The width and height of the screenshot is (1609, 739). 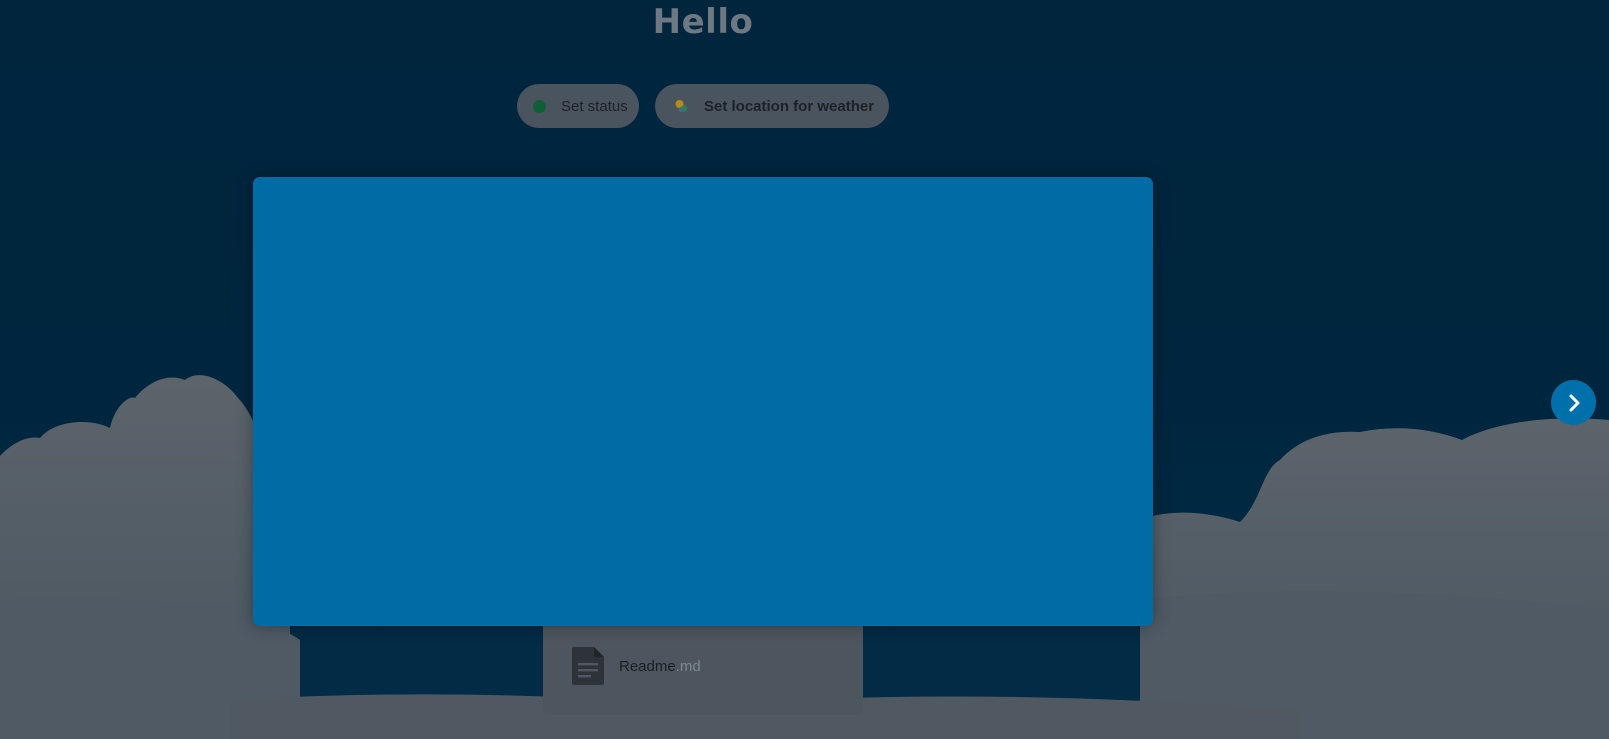 I want to click on set-status-button: Set status, so click(x=578, y=106).